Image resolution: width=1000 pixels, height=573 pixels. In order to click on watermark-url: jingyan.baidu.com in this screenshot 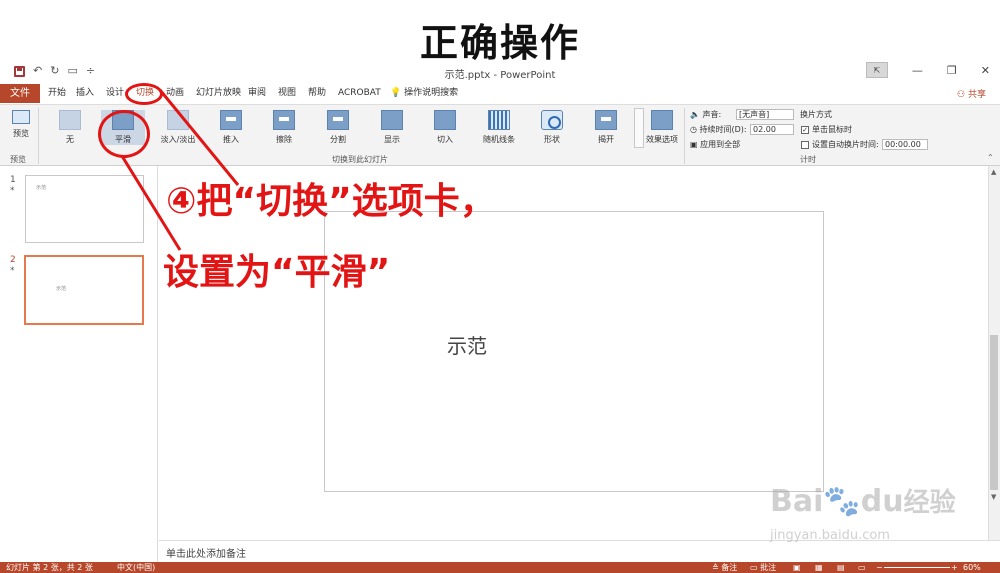, I will do `click(830, 535)`.